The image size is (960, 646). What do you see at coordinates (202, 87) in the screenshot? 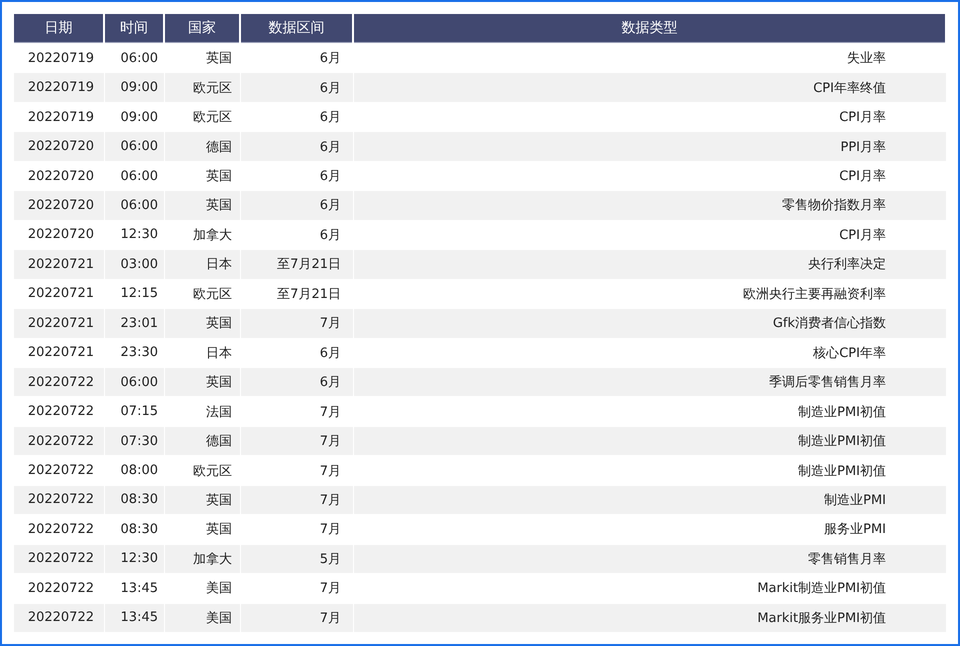
I see `table-cell: 欧元区` at bounding box center [202, 87].